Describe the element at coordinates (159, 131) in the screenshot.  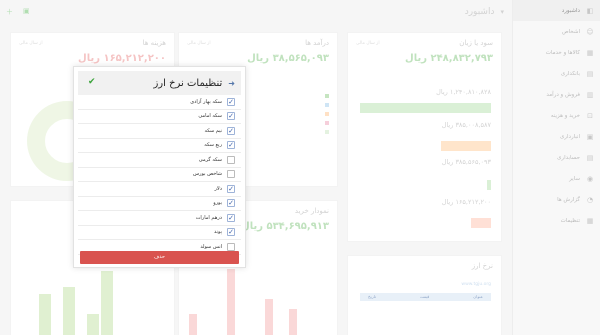
I see `currency-row: ✓ نیم سکه` at that location.